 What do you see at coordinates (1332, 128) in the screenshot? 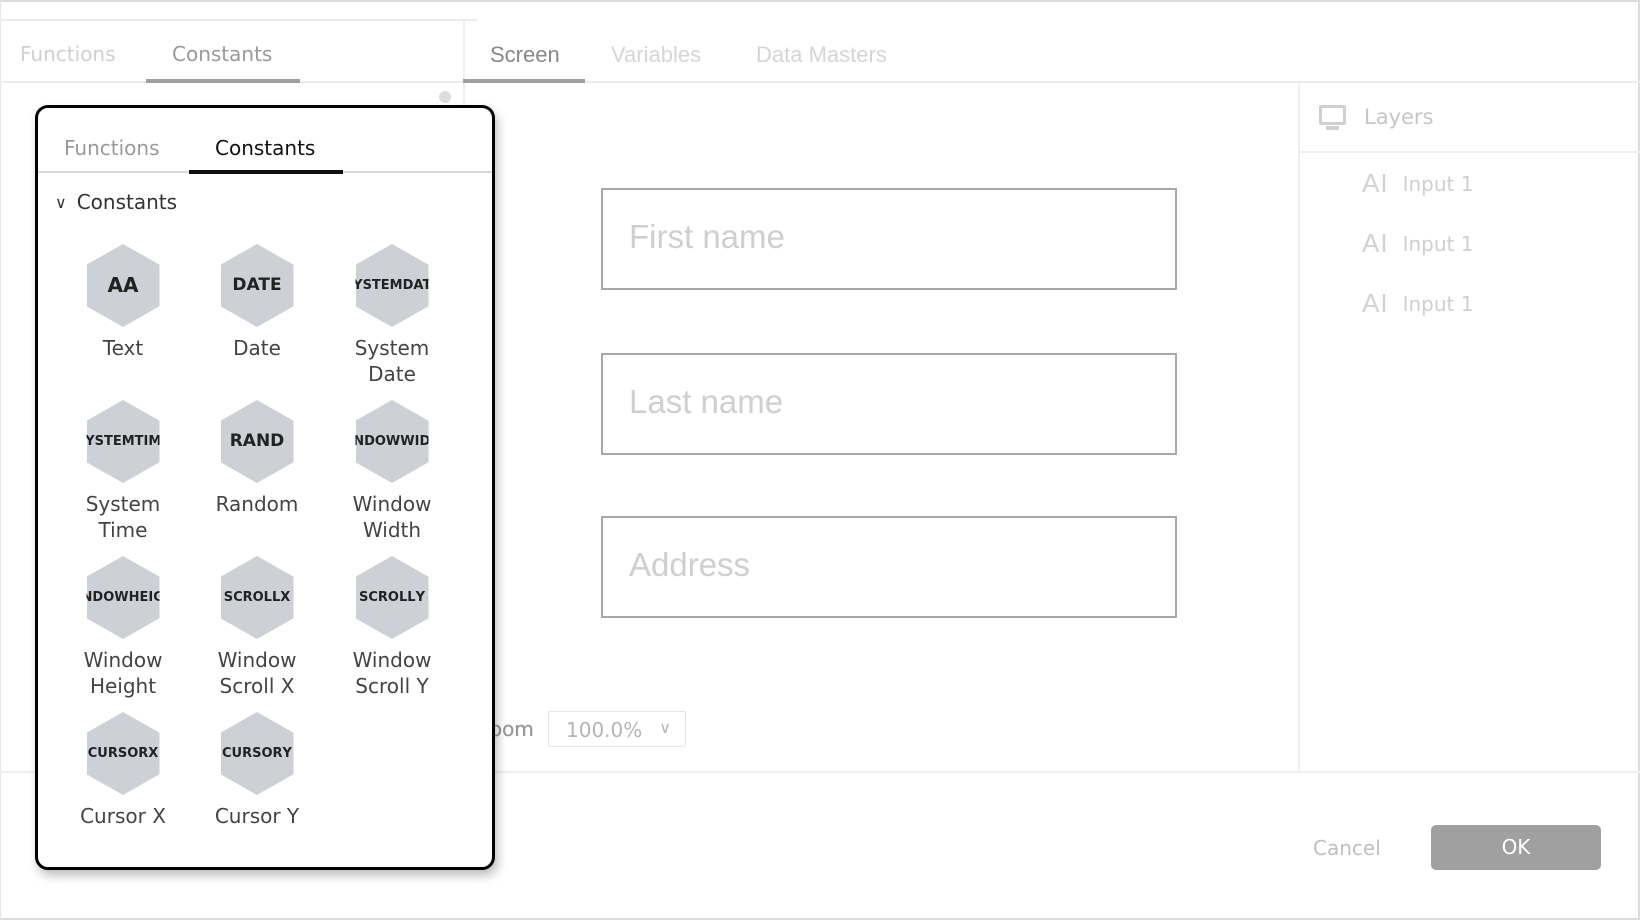
I see `monitor-stand` at bounding box center [1332, 128].